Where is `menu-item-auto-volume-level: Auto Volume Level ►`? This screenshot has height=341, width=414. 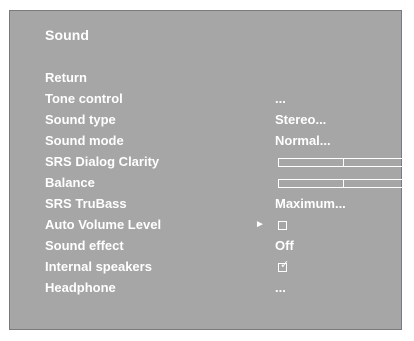
menu-item-auto-volume-level: Auto Volume Level ► is located at coordinates (205, 225).